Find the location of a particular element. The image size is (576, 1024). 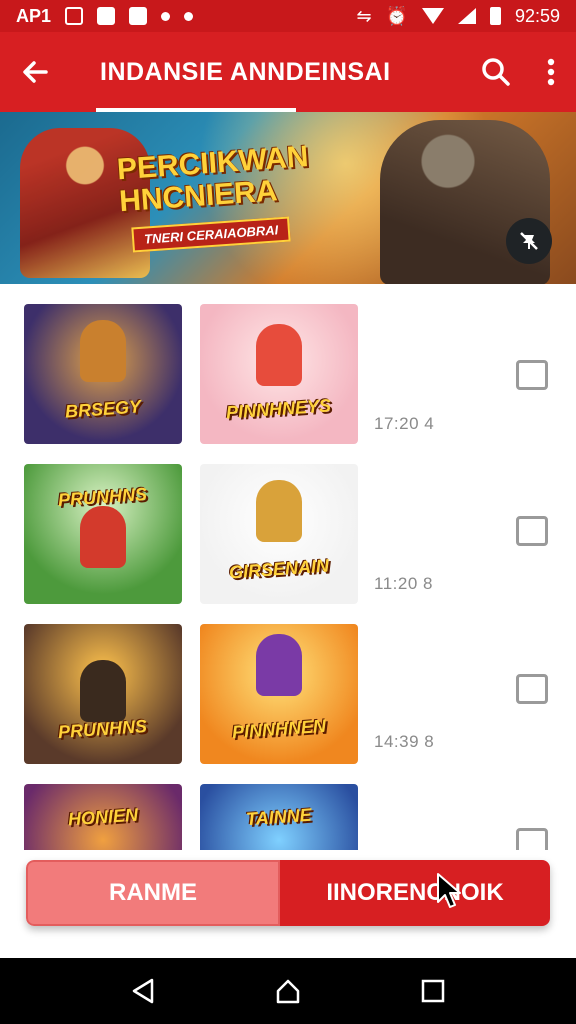

game-thumbnail: TAINNE is located at coordinates (279, 817).